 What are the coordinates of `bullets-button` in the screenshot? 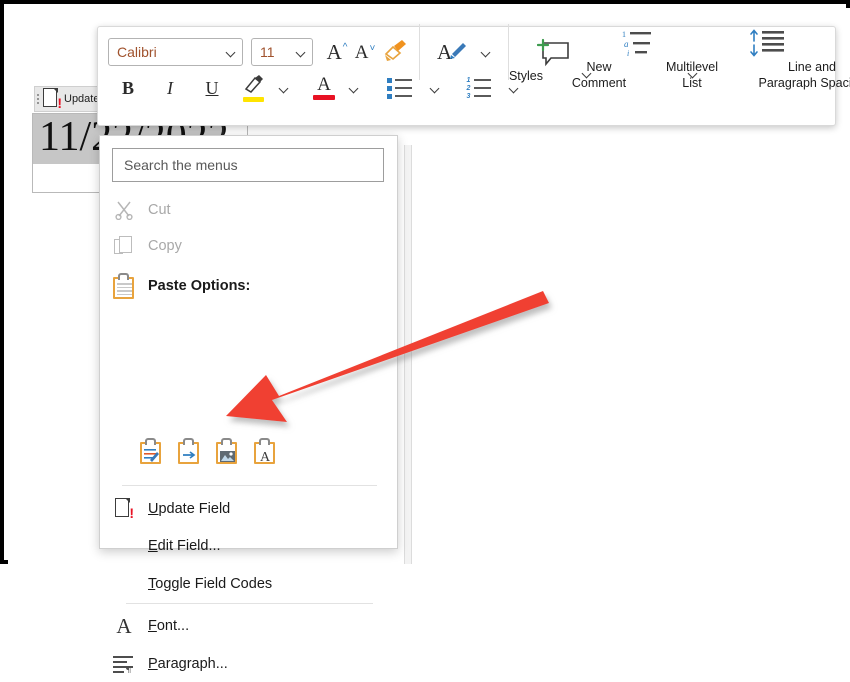 It's located at (399, 88).